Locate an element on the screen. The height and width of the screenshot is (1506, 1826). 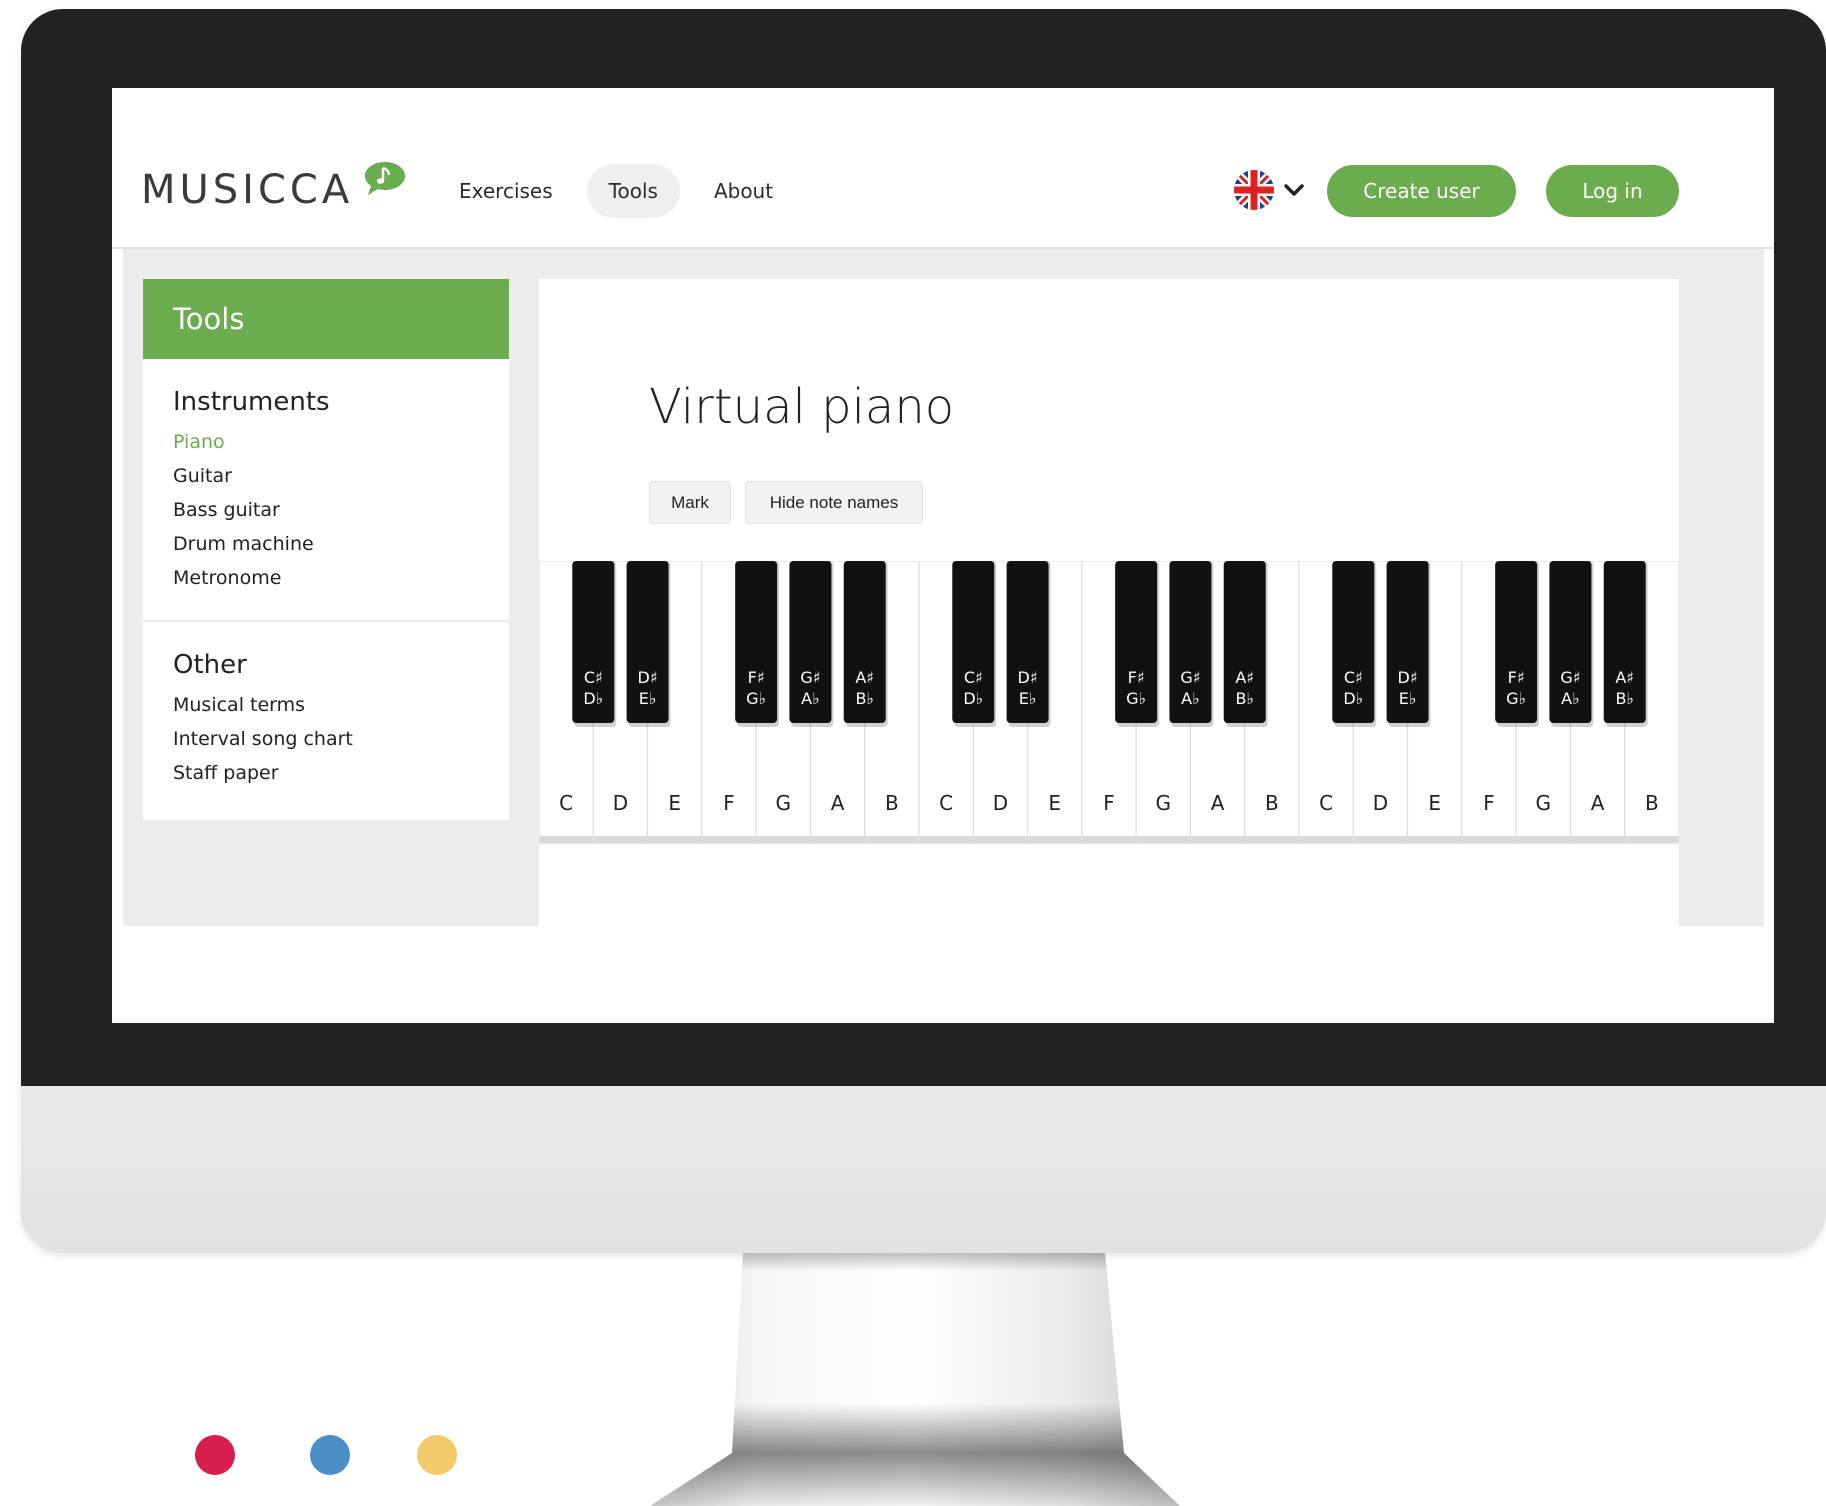
musicca-logo: MUSICCA is located at coordinates (273, 189).